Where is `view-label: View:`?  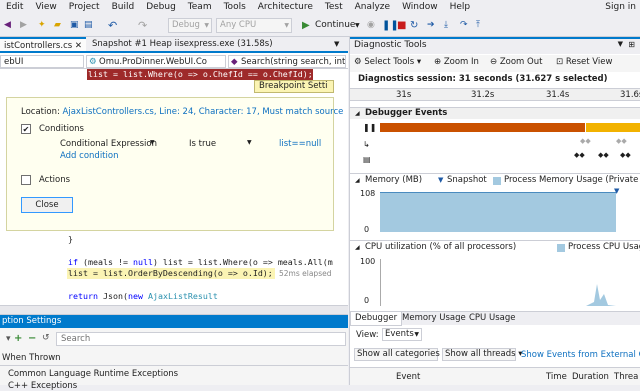
view-label: View: is located at coordinates (367, 335).